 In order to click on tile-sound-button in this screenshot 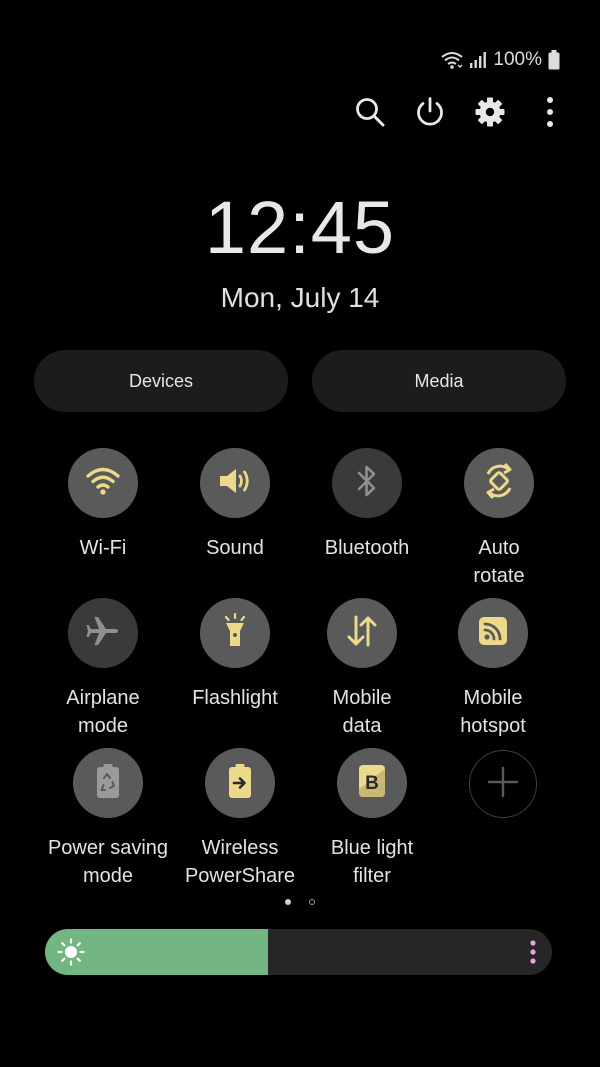, I will do `click(235, 483)`.